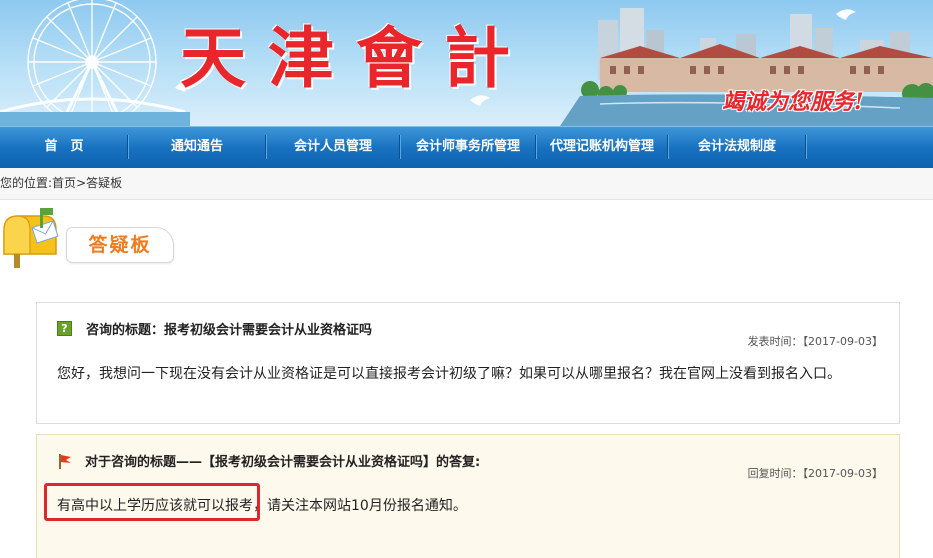  What do you see at coordinates (775, 341) in the screenshot?
I see `question-time-label: 发表时间：` at bounding box center [775, 341].